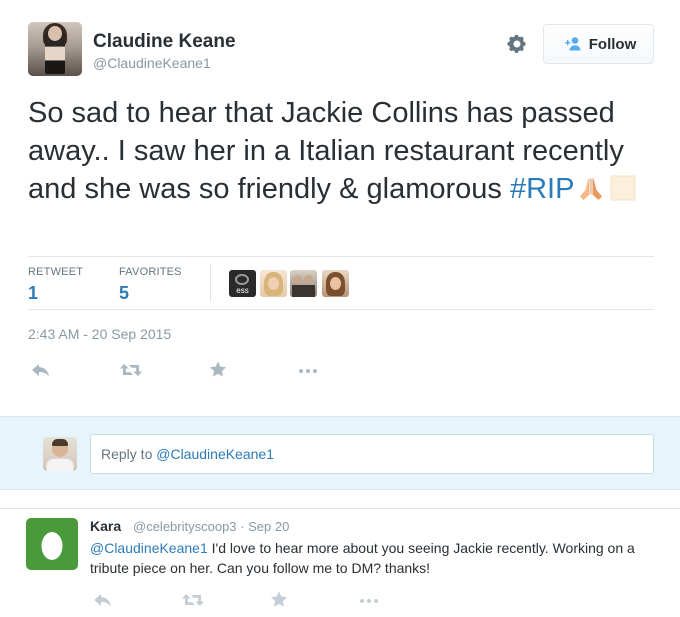  I want to click on reply-date: Sep 20, so click(268, 526).